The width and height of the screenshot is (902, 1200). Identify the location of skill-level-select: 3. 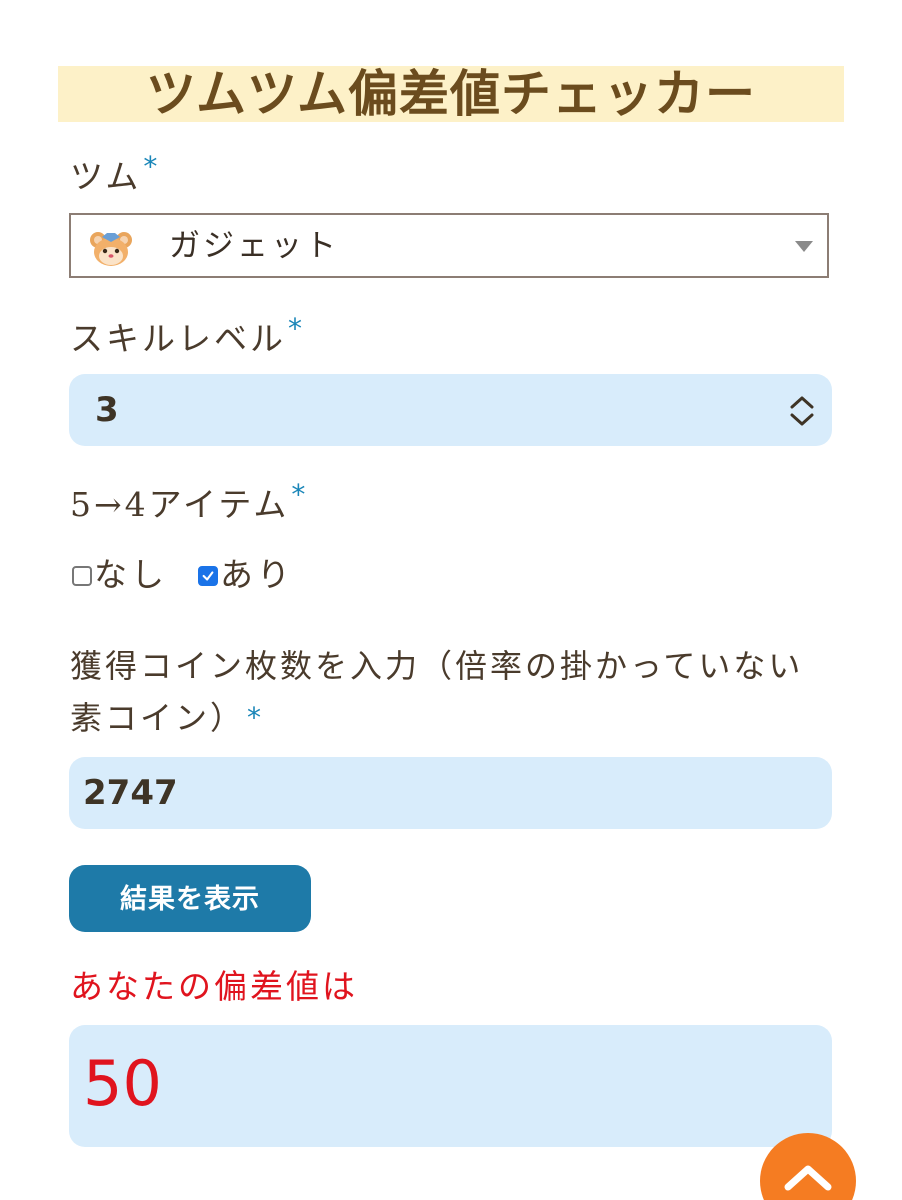
(450, 410).